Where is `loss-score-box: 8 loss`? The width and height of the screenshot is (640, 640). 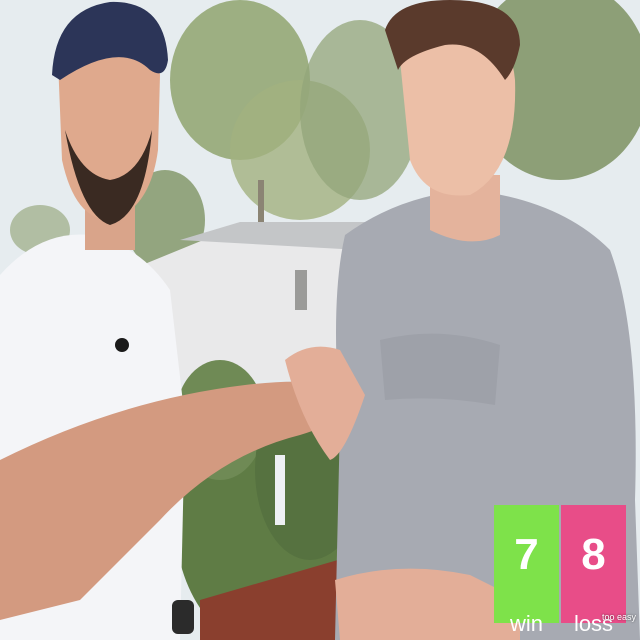 loss-score-box: 8 loss is located at coordinates (593, 570).